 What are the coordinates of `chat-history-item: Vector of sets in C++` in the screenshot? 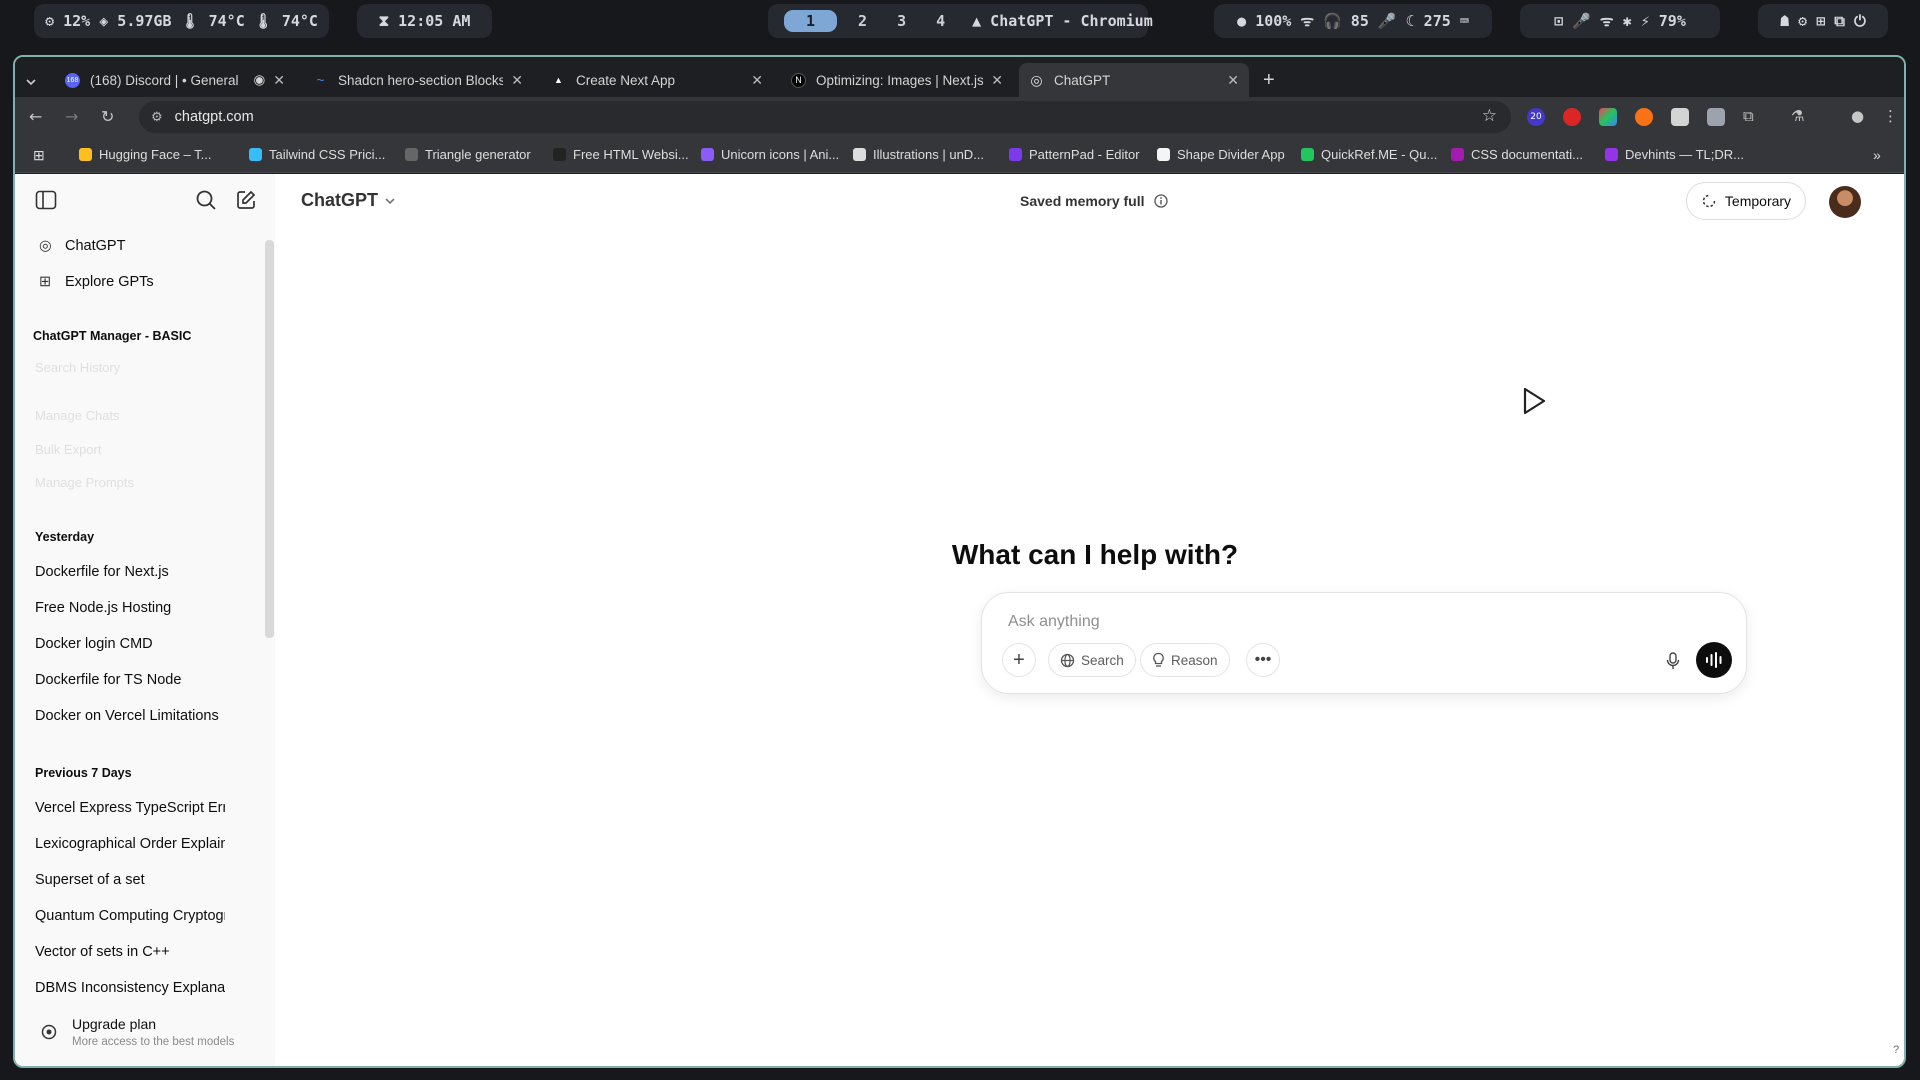 It's located at (130, 952).